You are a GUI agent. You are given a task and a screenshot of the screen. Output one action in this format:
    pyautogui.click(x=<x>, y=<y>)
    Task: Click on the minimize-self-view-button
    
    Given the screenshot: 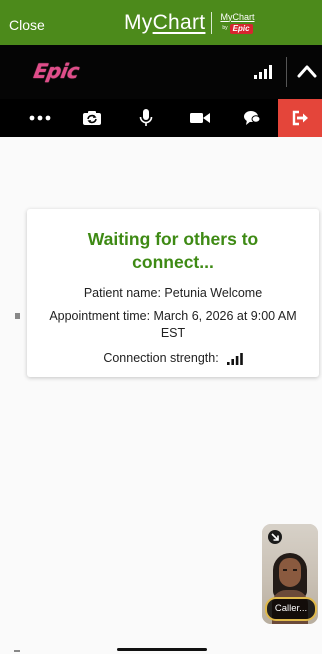 What is the action you would take?
    pyautogui.click(x=275, y=537)
    